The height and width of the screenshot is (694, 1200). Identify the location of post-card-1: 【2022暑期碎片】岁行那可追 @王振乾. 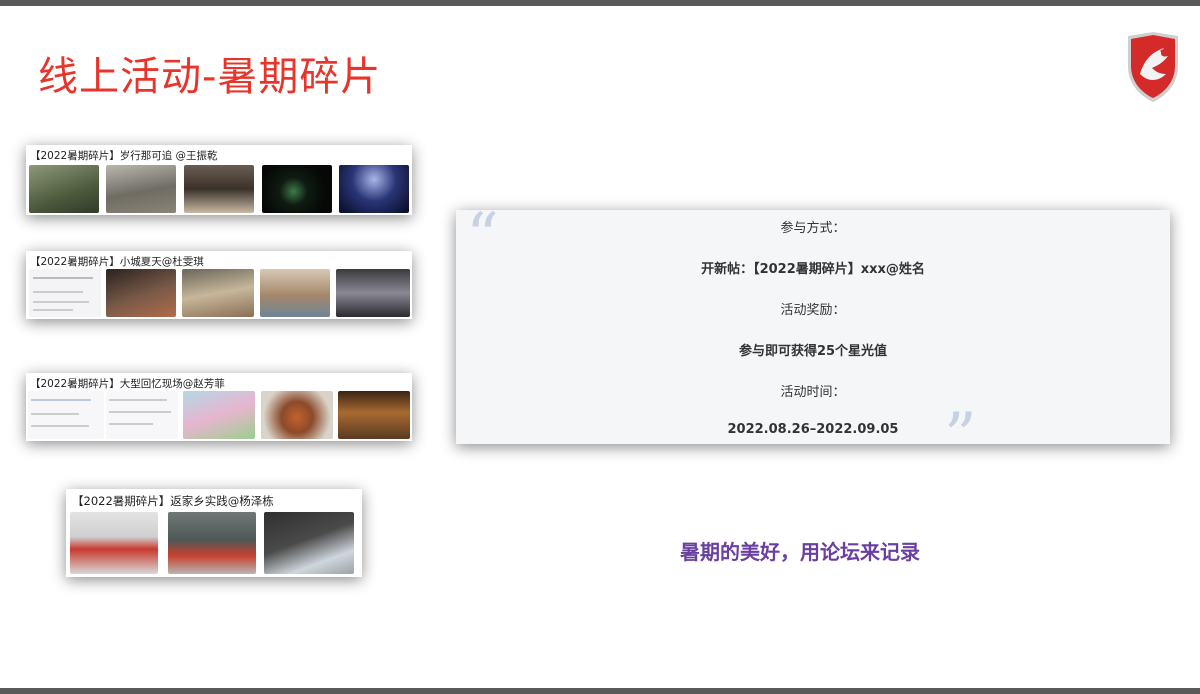
(219, 180).